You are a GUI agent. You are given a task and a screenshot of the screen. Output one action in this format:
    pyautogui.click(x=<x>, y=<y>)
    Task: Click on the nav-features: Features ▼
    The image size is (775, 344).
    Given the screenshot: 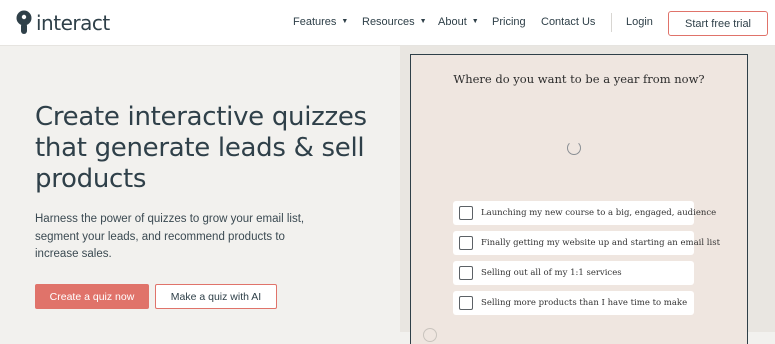 What is the action you would take?
    pyautogui.click(x=320, y=22)
    